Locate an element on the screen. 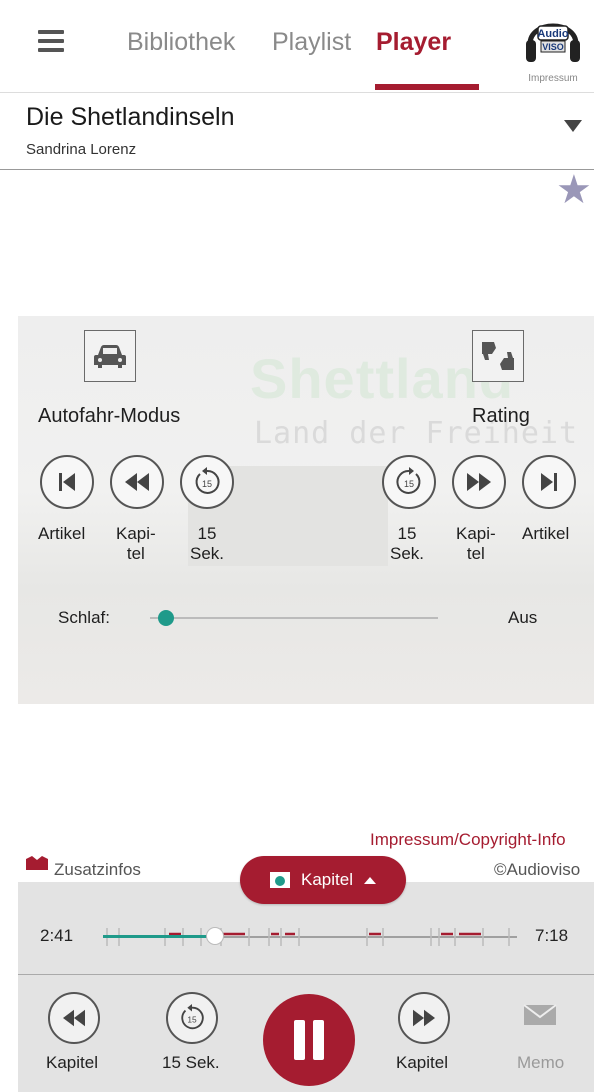  car-mode-button is located at coordinates (110, 356).